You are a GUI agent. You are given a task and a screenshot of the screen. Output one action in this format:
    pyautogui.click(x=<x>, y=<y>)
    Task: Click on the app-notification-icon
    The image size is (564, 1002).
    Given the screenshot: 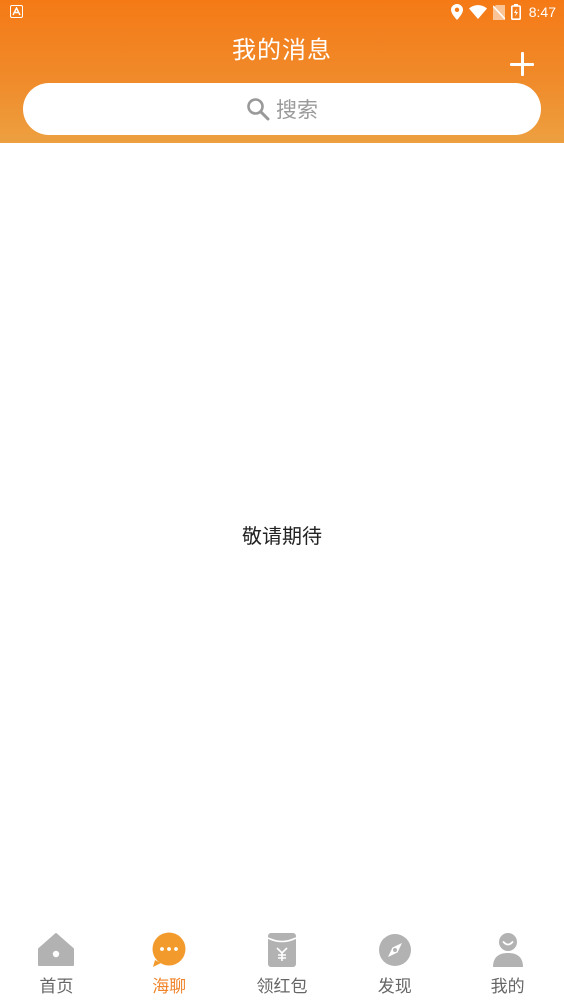 What is the action you would take?
    pyautogui.click(x=16, y=11)
    